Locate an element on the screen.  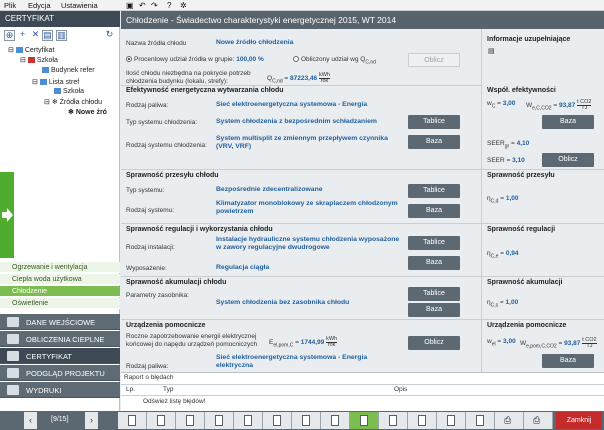
radio-icon is located at coordinates (296, 59).